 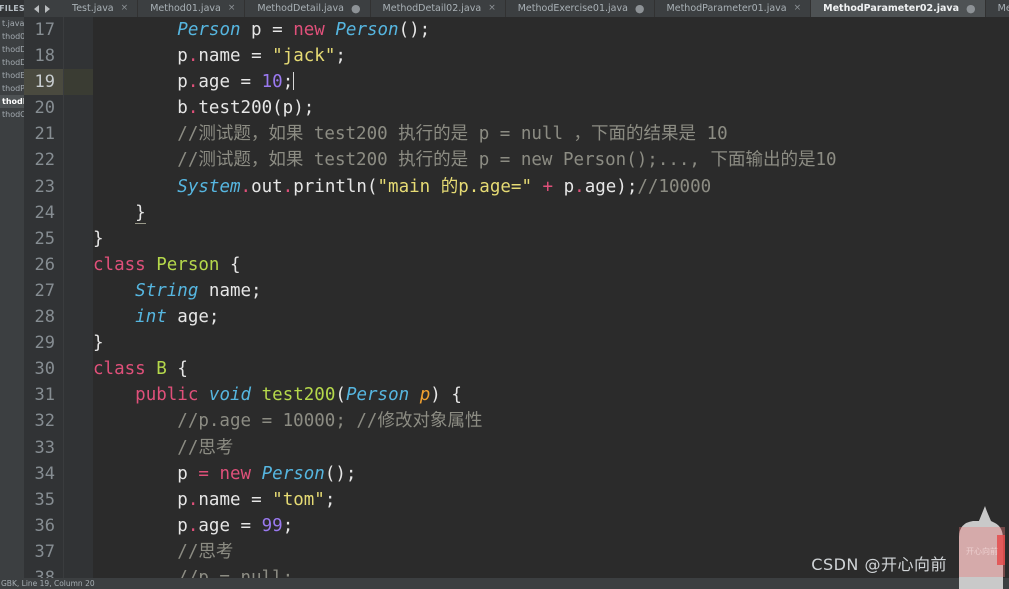 What do you see at coordinates (43, 552) in the screenshot?
I see `gutter-row: 37` at bounding box center [43, 552].